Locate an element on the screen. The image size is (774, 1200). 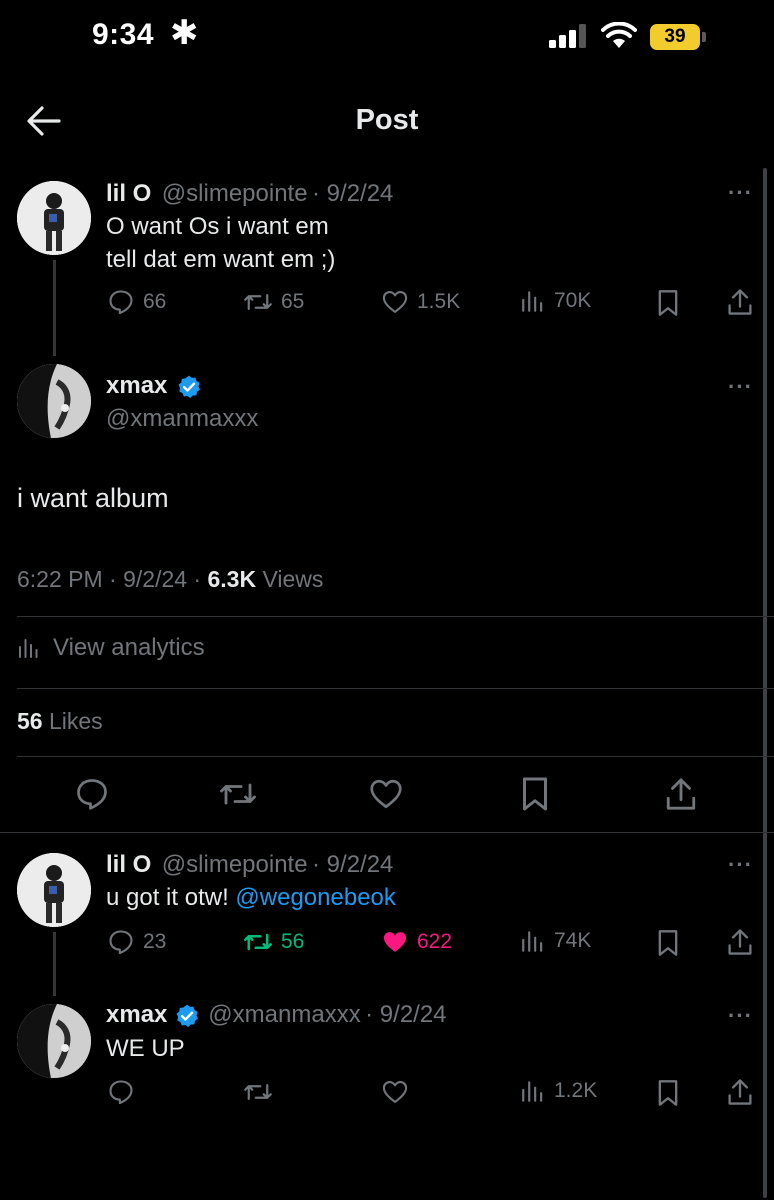
likes-count: 56 is located at coordinates (30, 721).